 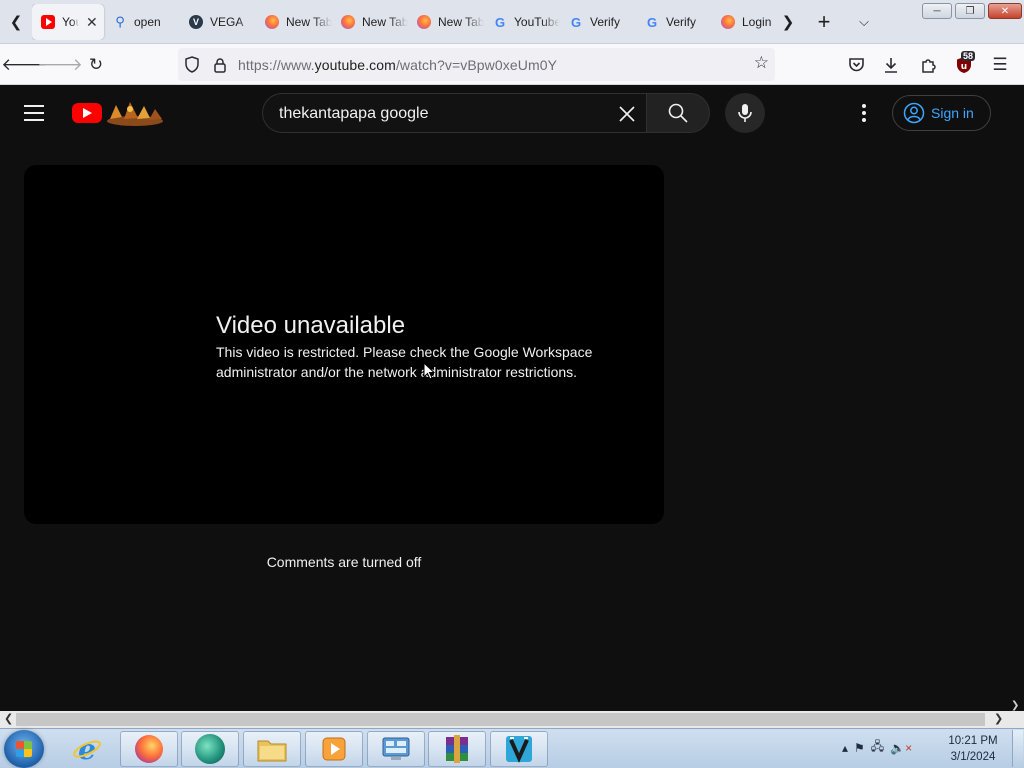 What do you see at coordinates (16, 22) in the screenshot?
I see `tabs-scroll-left-icon: ❮` at bounding box center [16, 22].